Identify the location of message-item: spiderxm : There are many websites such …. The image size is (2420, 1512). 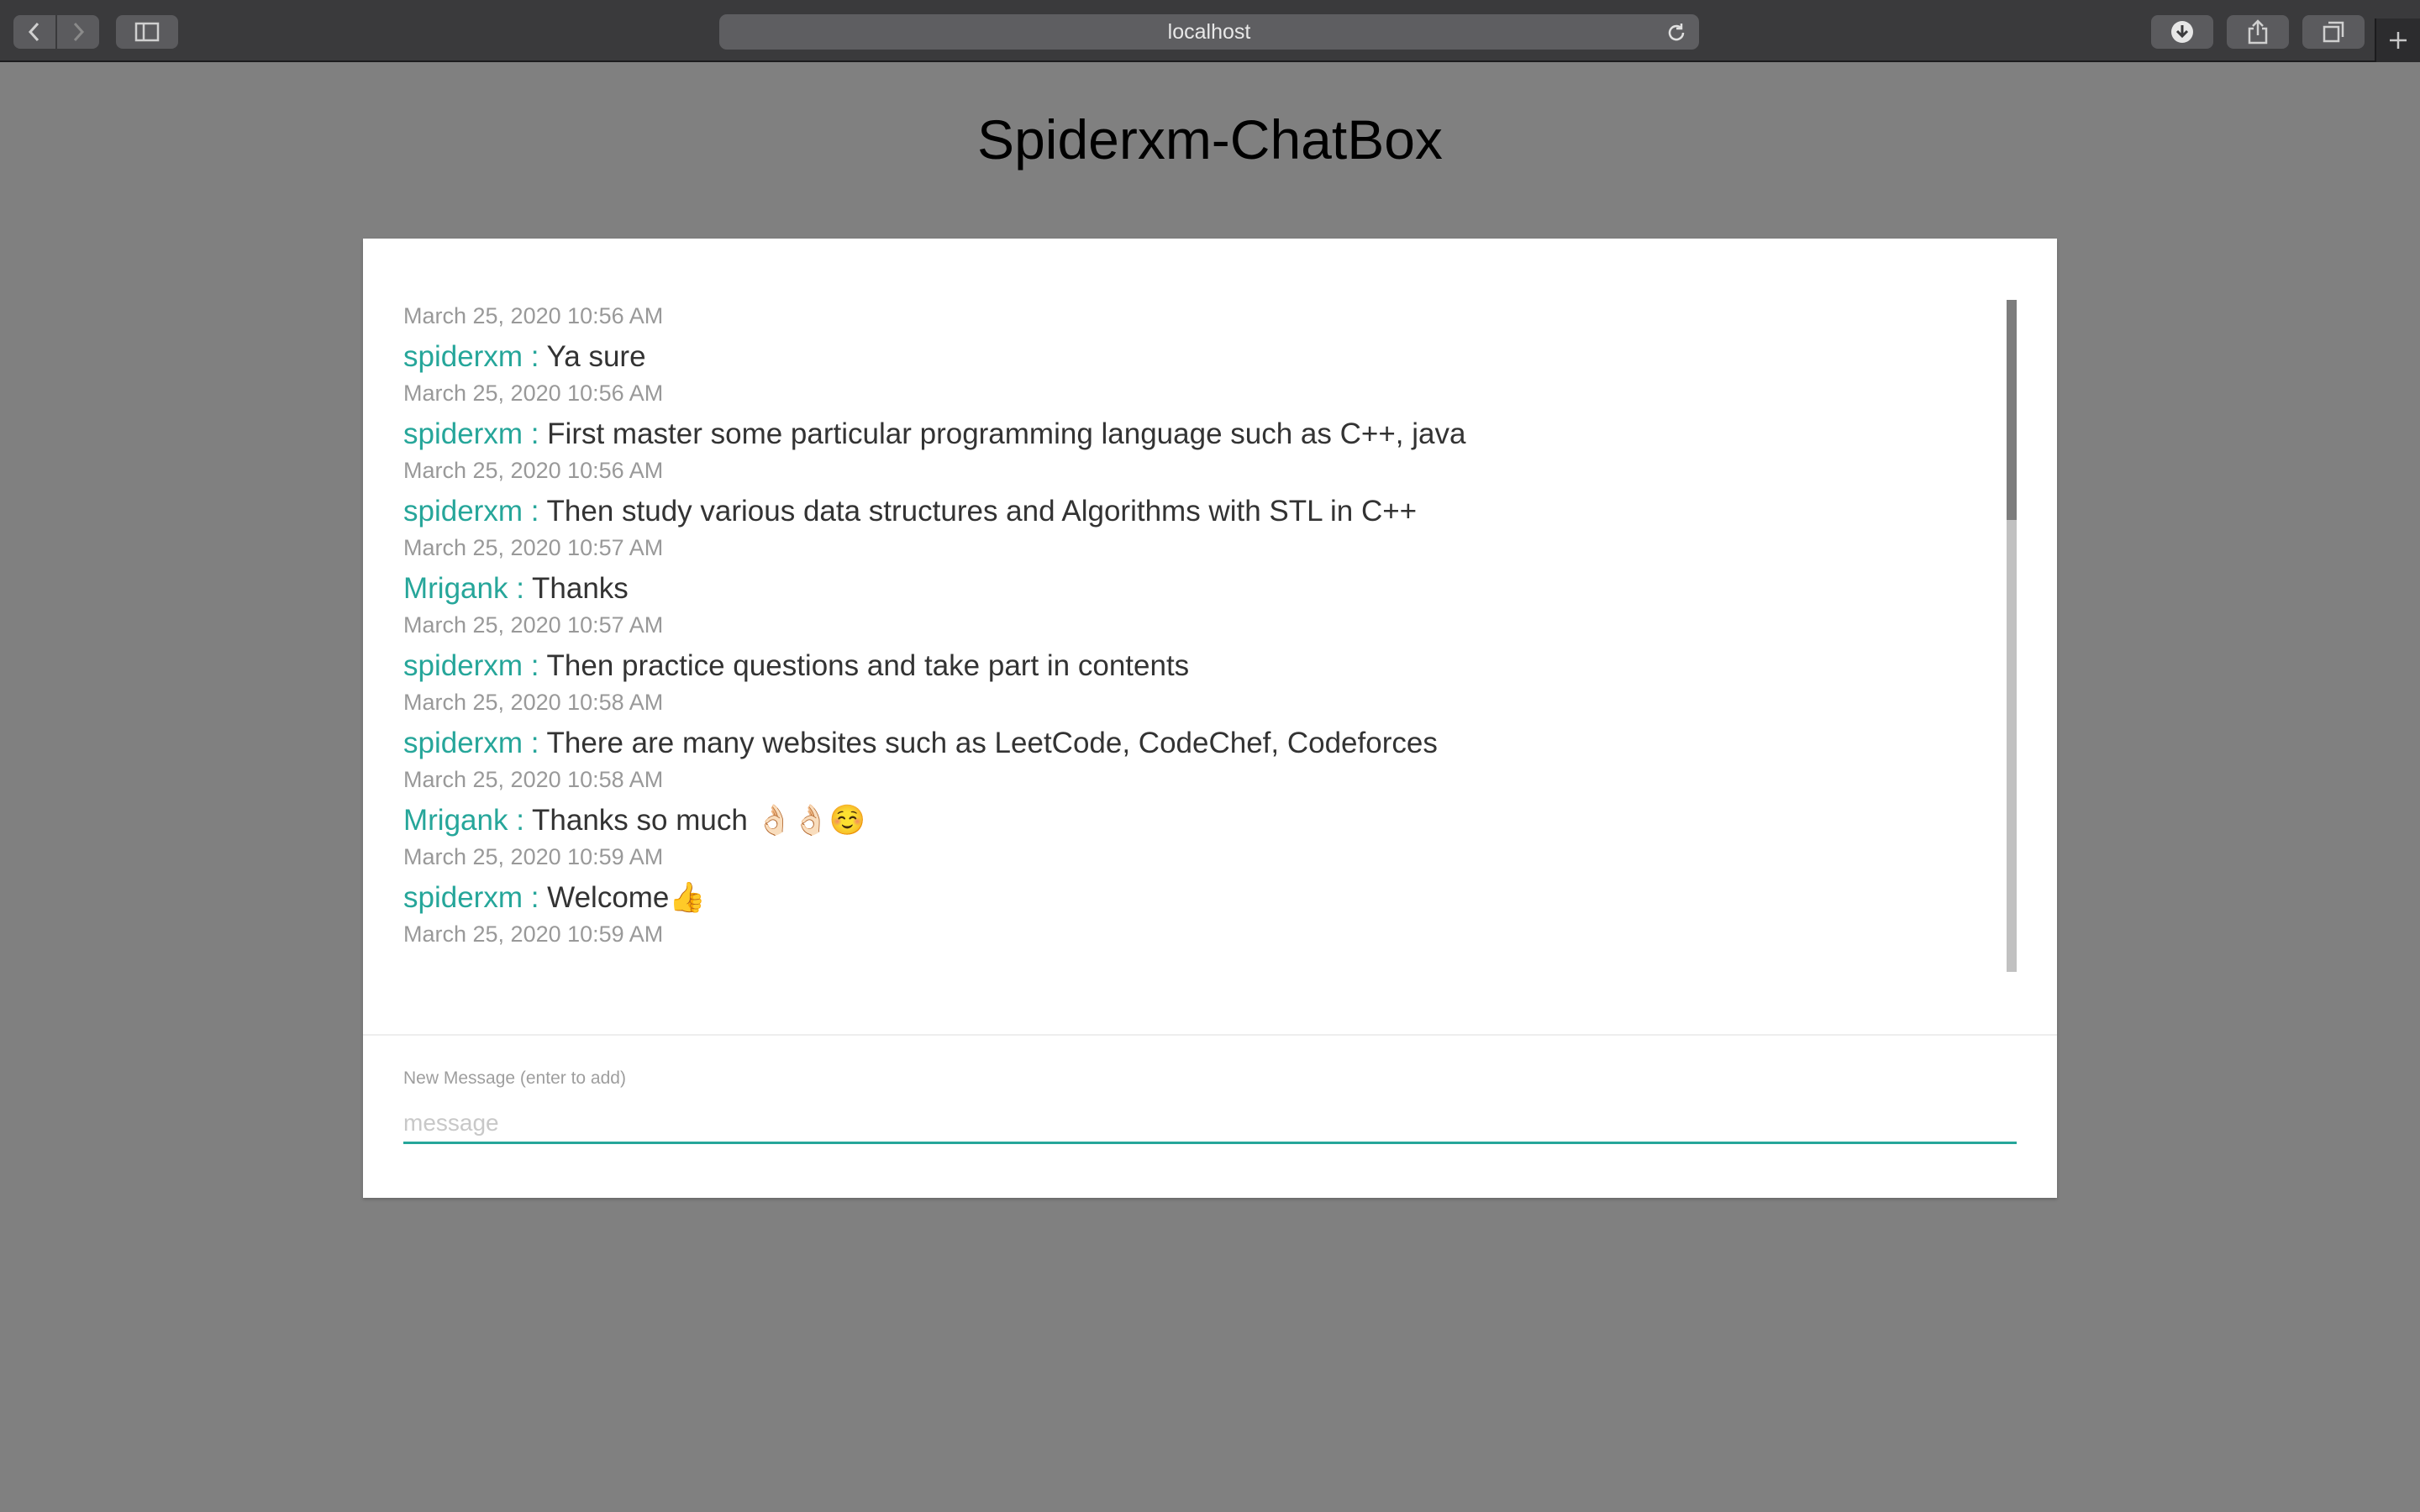
(1214, 762).